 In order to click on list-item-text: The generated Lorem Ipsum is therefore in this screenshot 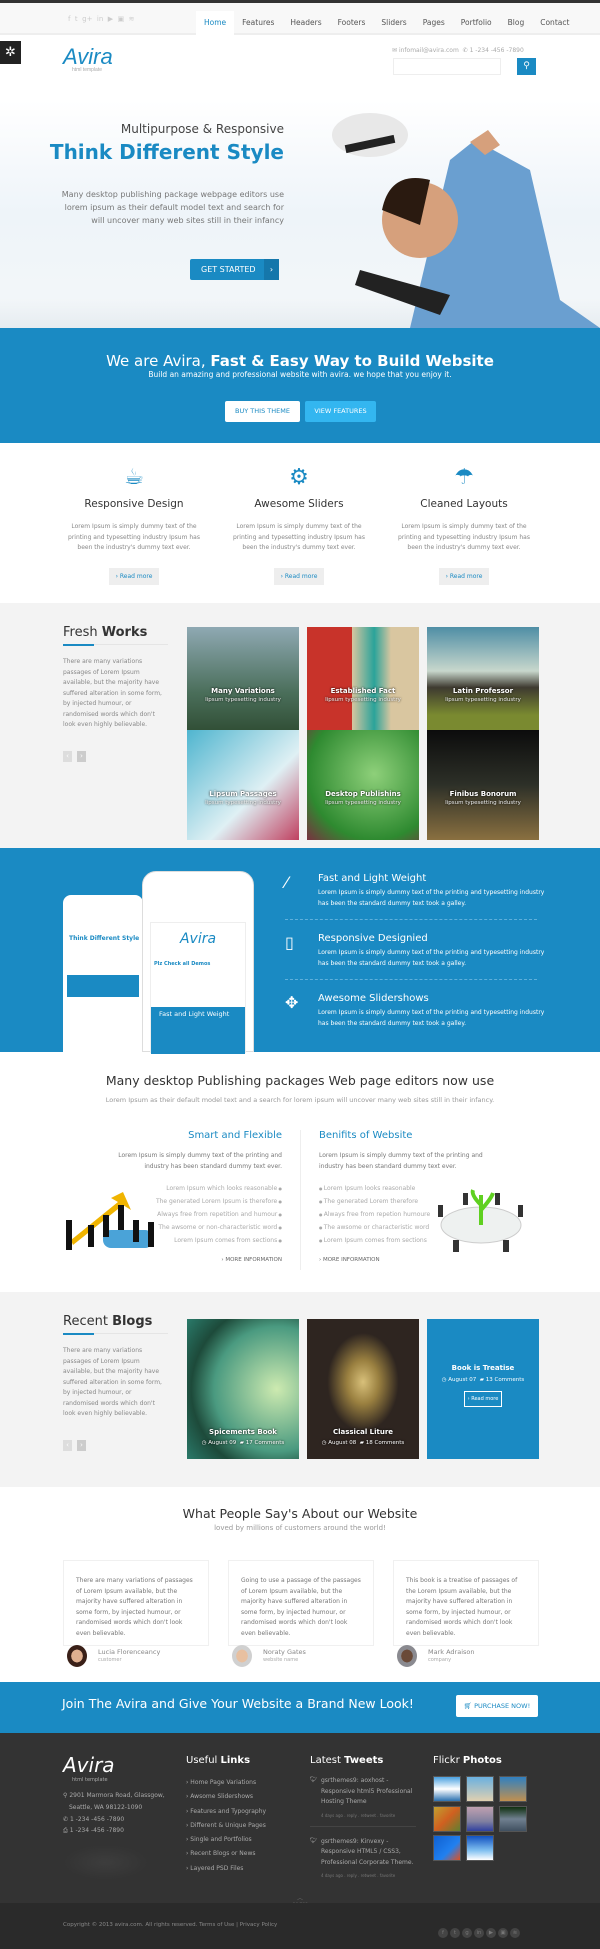, I will do `click(216, 1201)`.